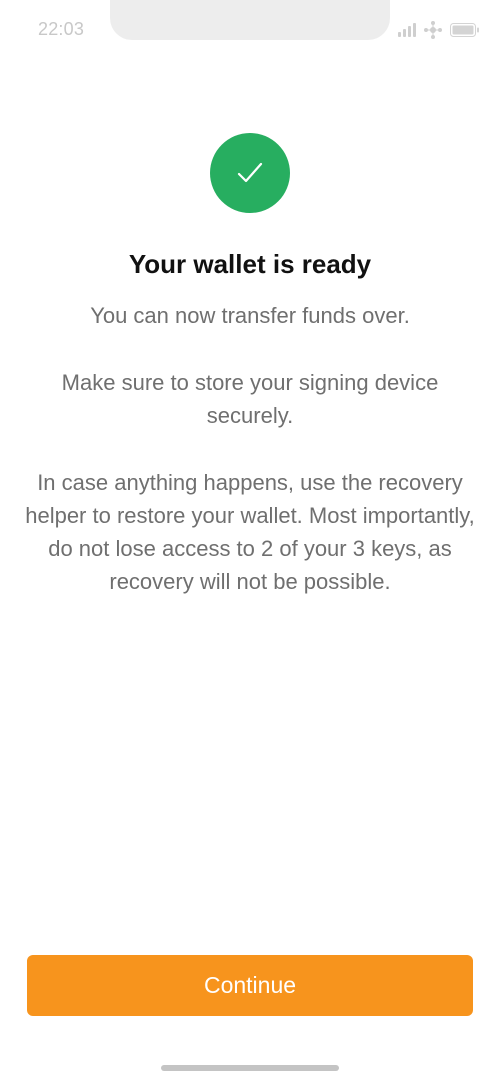 This screenshot has height=1083, width=500. I want to click on device-notch, so click(250, 20).